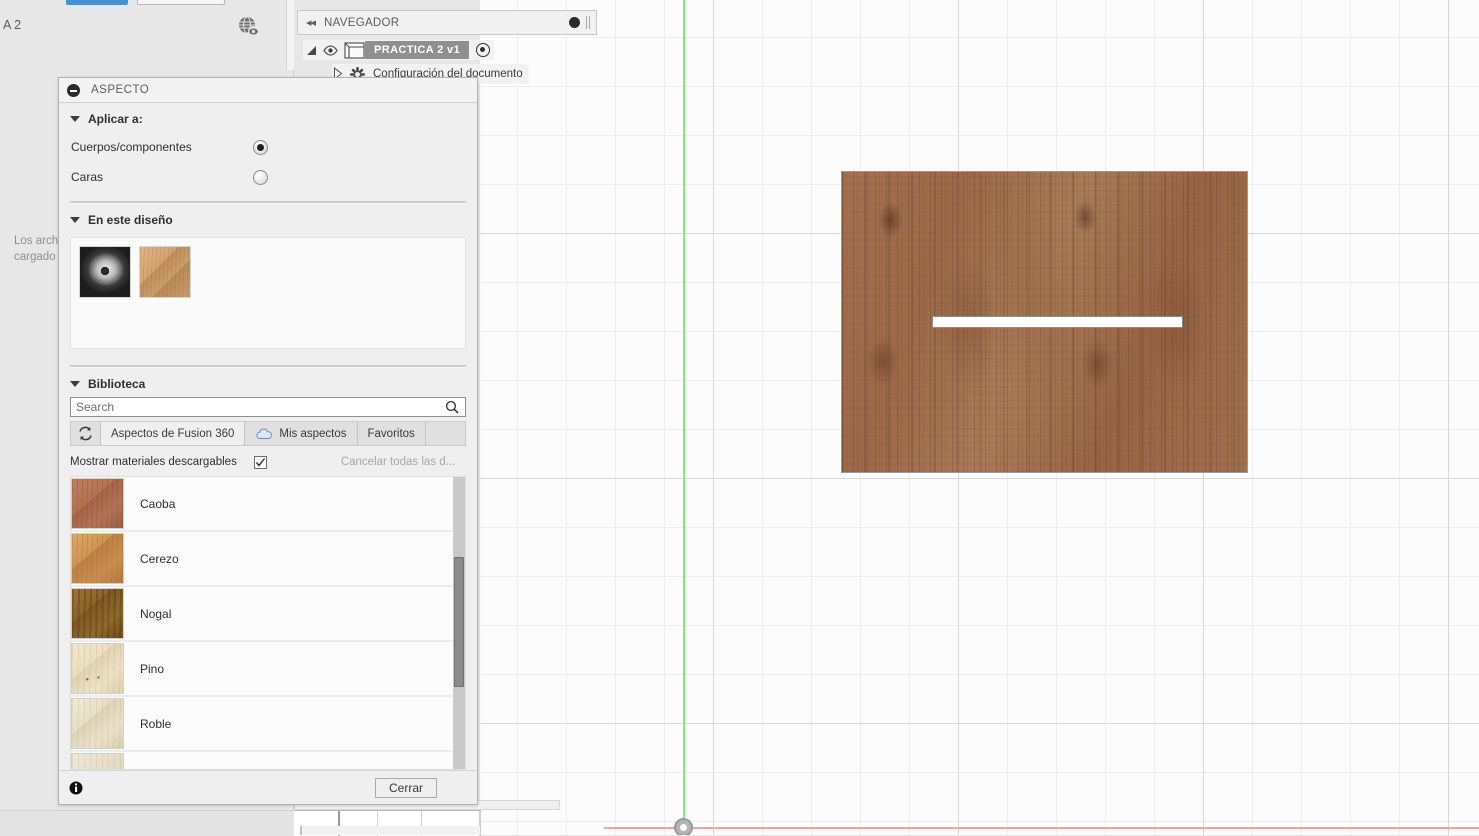  What do you see at coordinates (362, 22) in the screenshot?
I see `navigator-title: NAVEGADOR` at bounding box center [362, 22].